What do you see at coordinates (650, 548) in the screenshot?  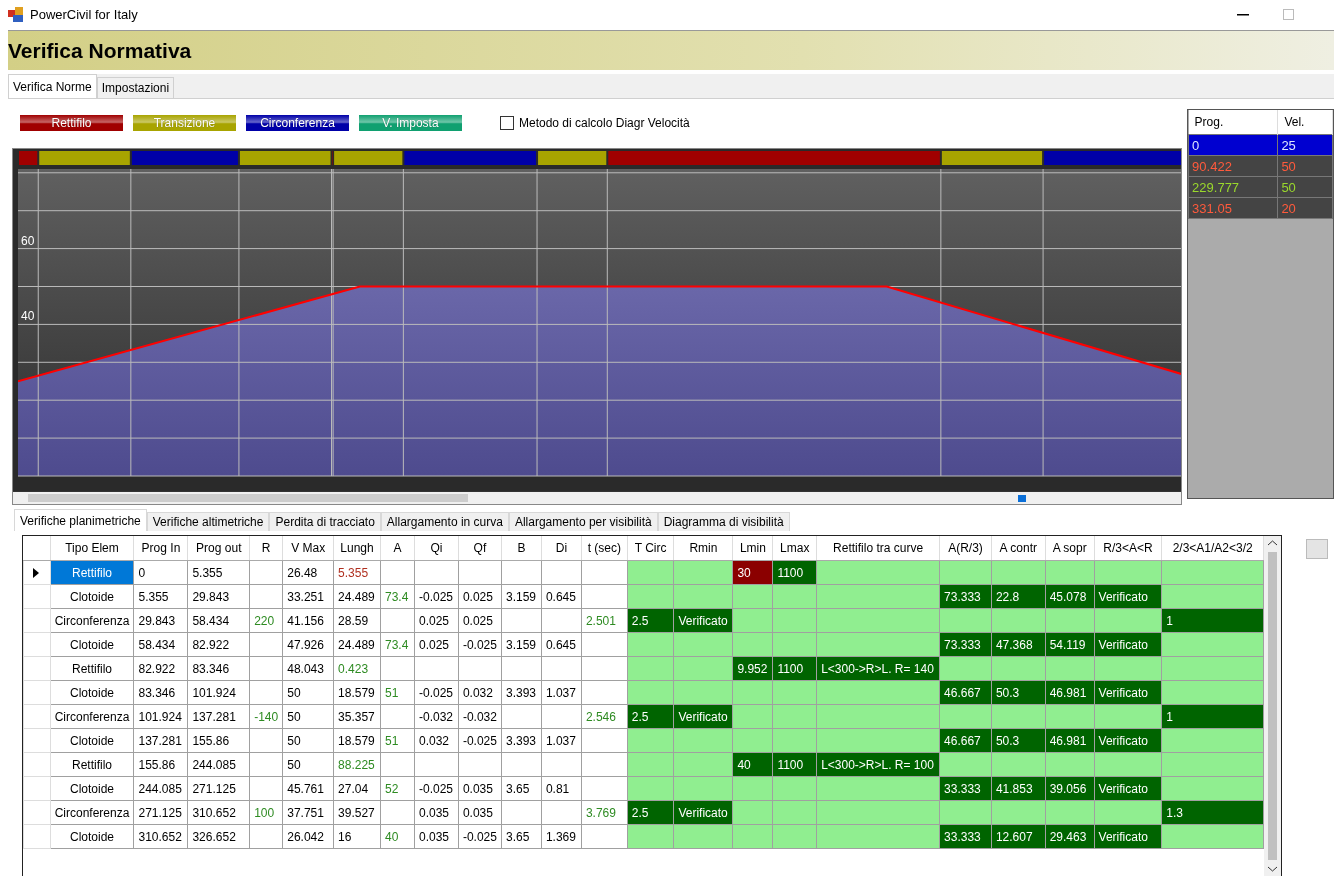 I see `column-header: T Circ` at bounding box center [650, 548].